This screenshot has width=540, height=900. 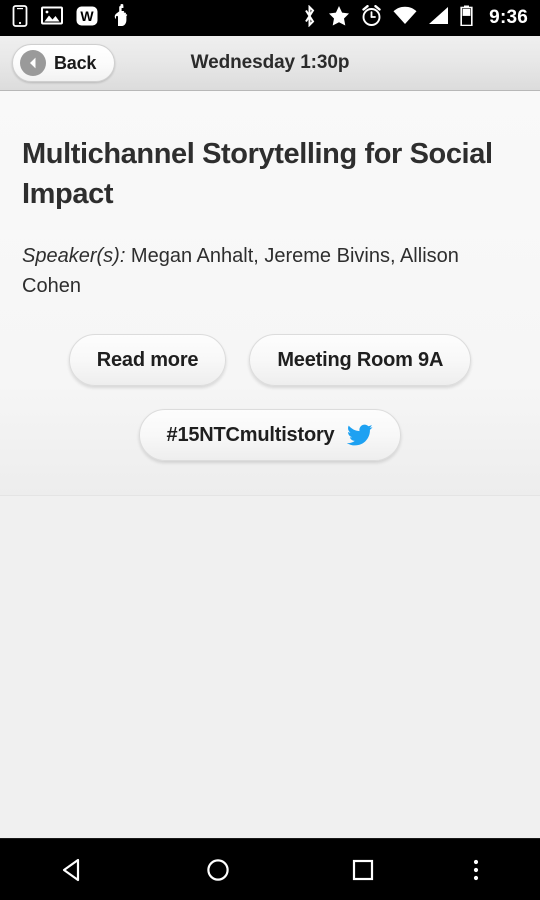 I want to click on wikipedia-w-icon: W, so click(x=87, y=18).